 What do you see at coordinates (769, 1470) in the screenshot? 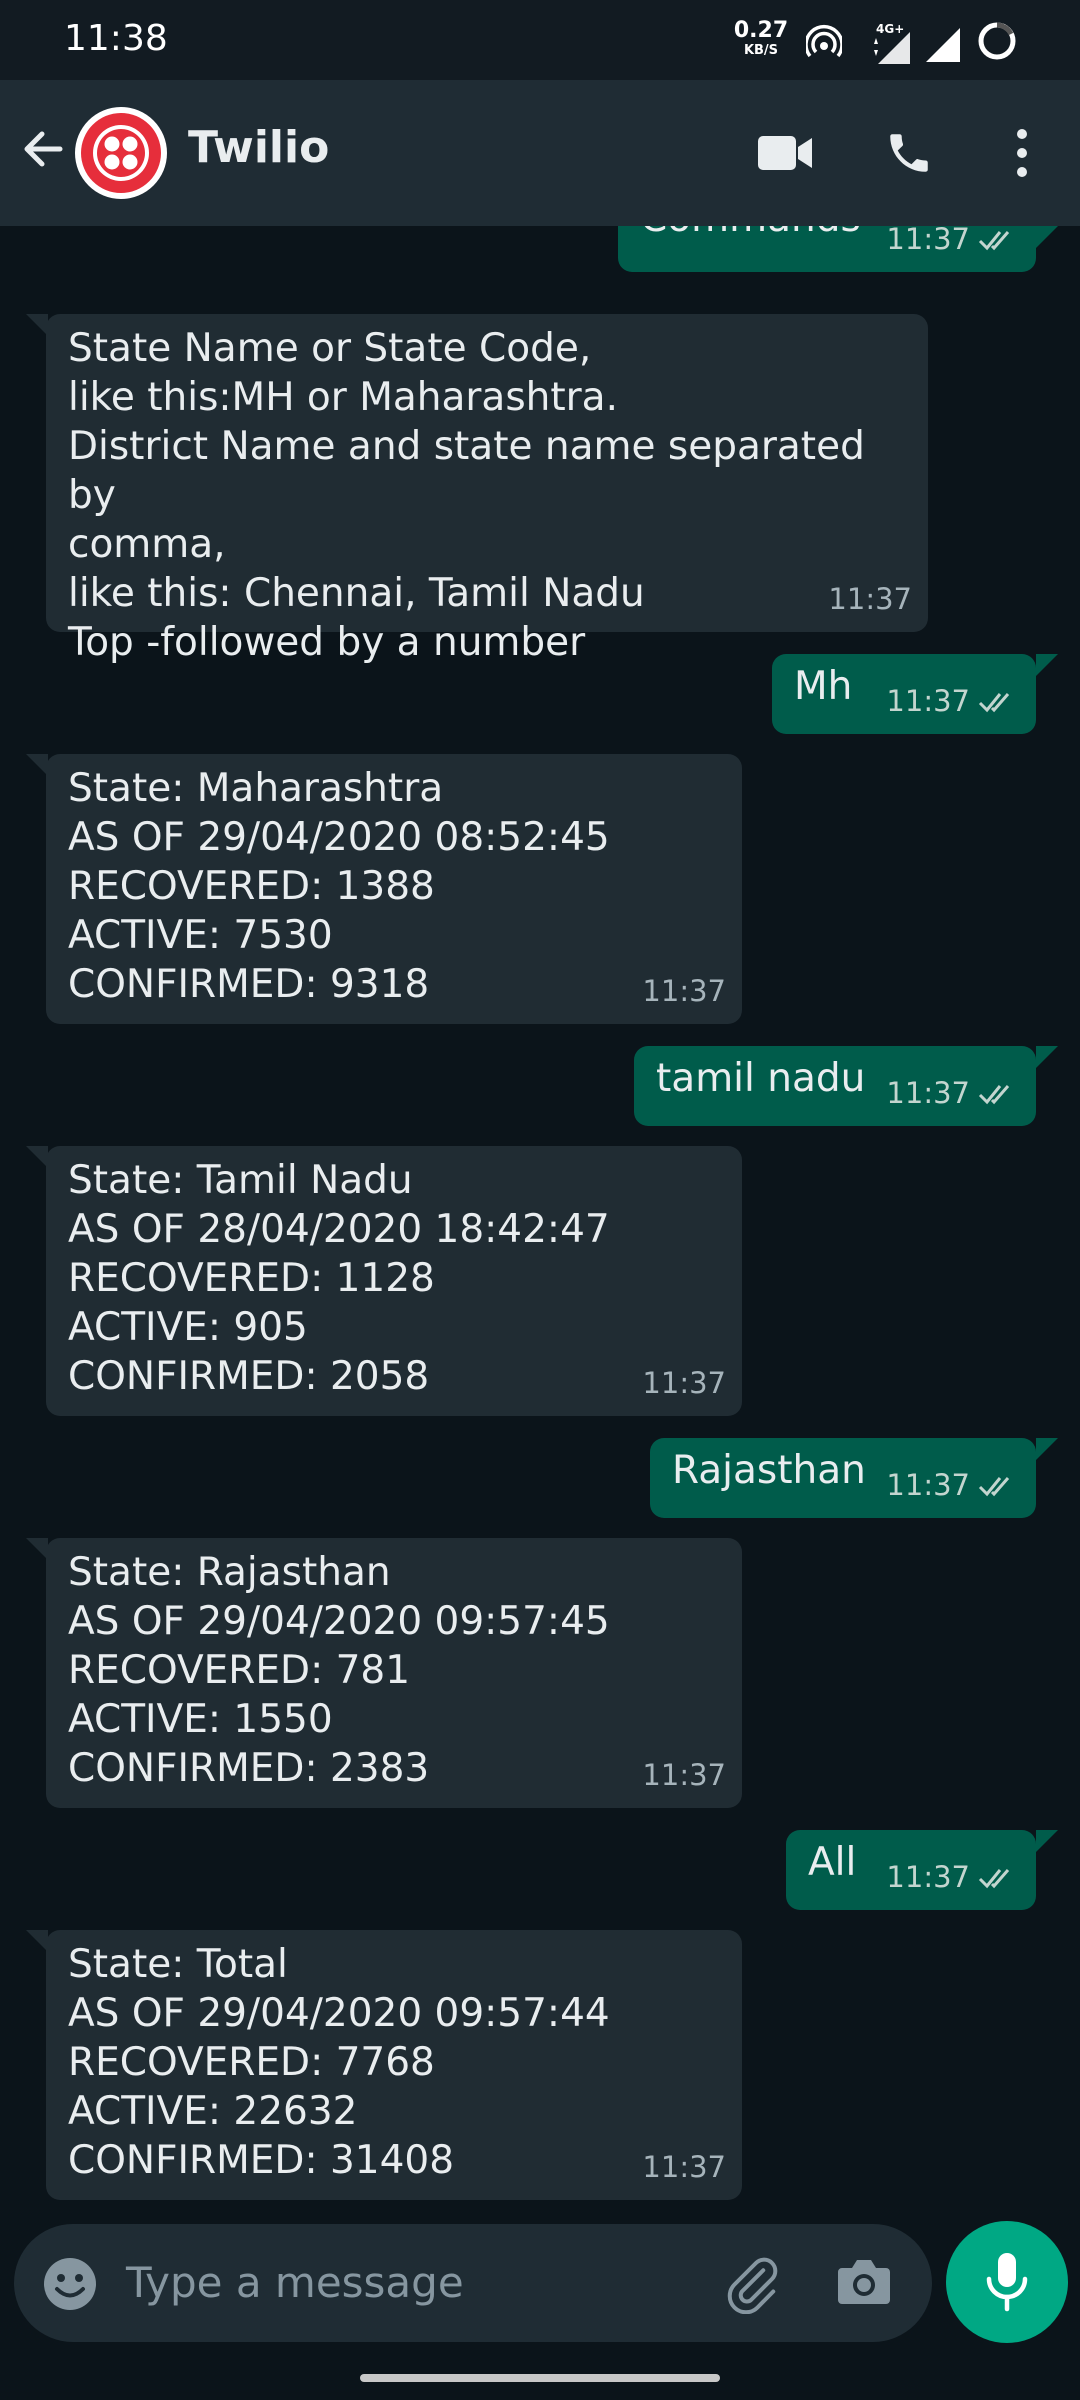
I see `message-text: Rajasthan` at bounding box center [769, 1470].